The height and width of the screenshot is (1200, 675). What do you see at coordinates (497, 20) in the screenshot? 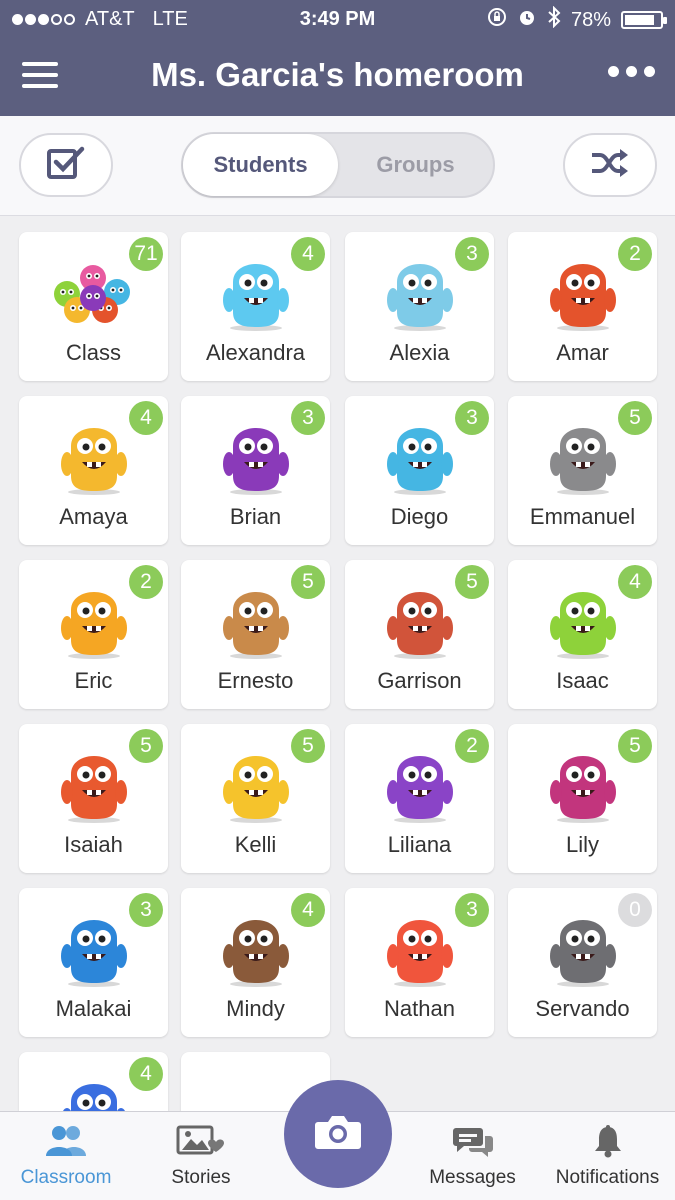
I see `rotation-lock-icon` at bounding box center [497, 20].